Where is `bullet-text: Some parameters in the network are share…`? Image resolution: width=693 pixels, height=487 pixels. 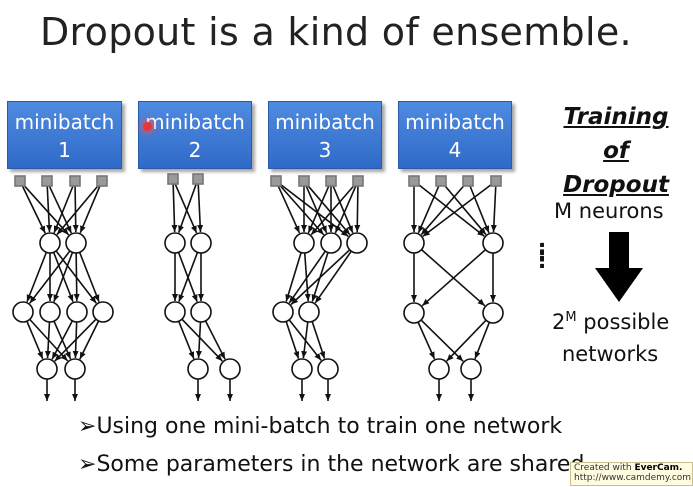 bullet-text: Some parameters in the network are share… is located at coordinates (340, 464).